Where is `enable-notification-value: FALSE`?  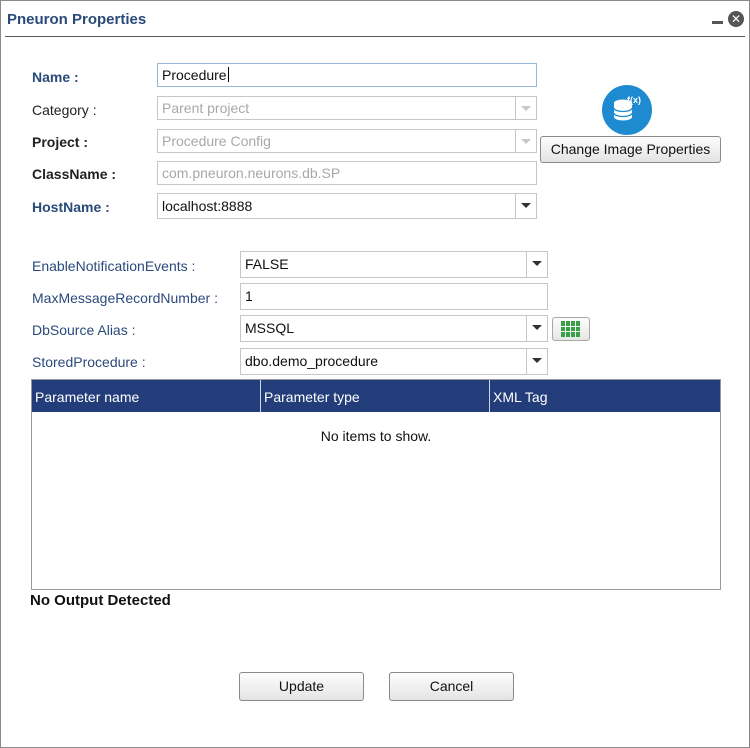
enable-notification-value: FALSE is located at coordinates (267, 264).